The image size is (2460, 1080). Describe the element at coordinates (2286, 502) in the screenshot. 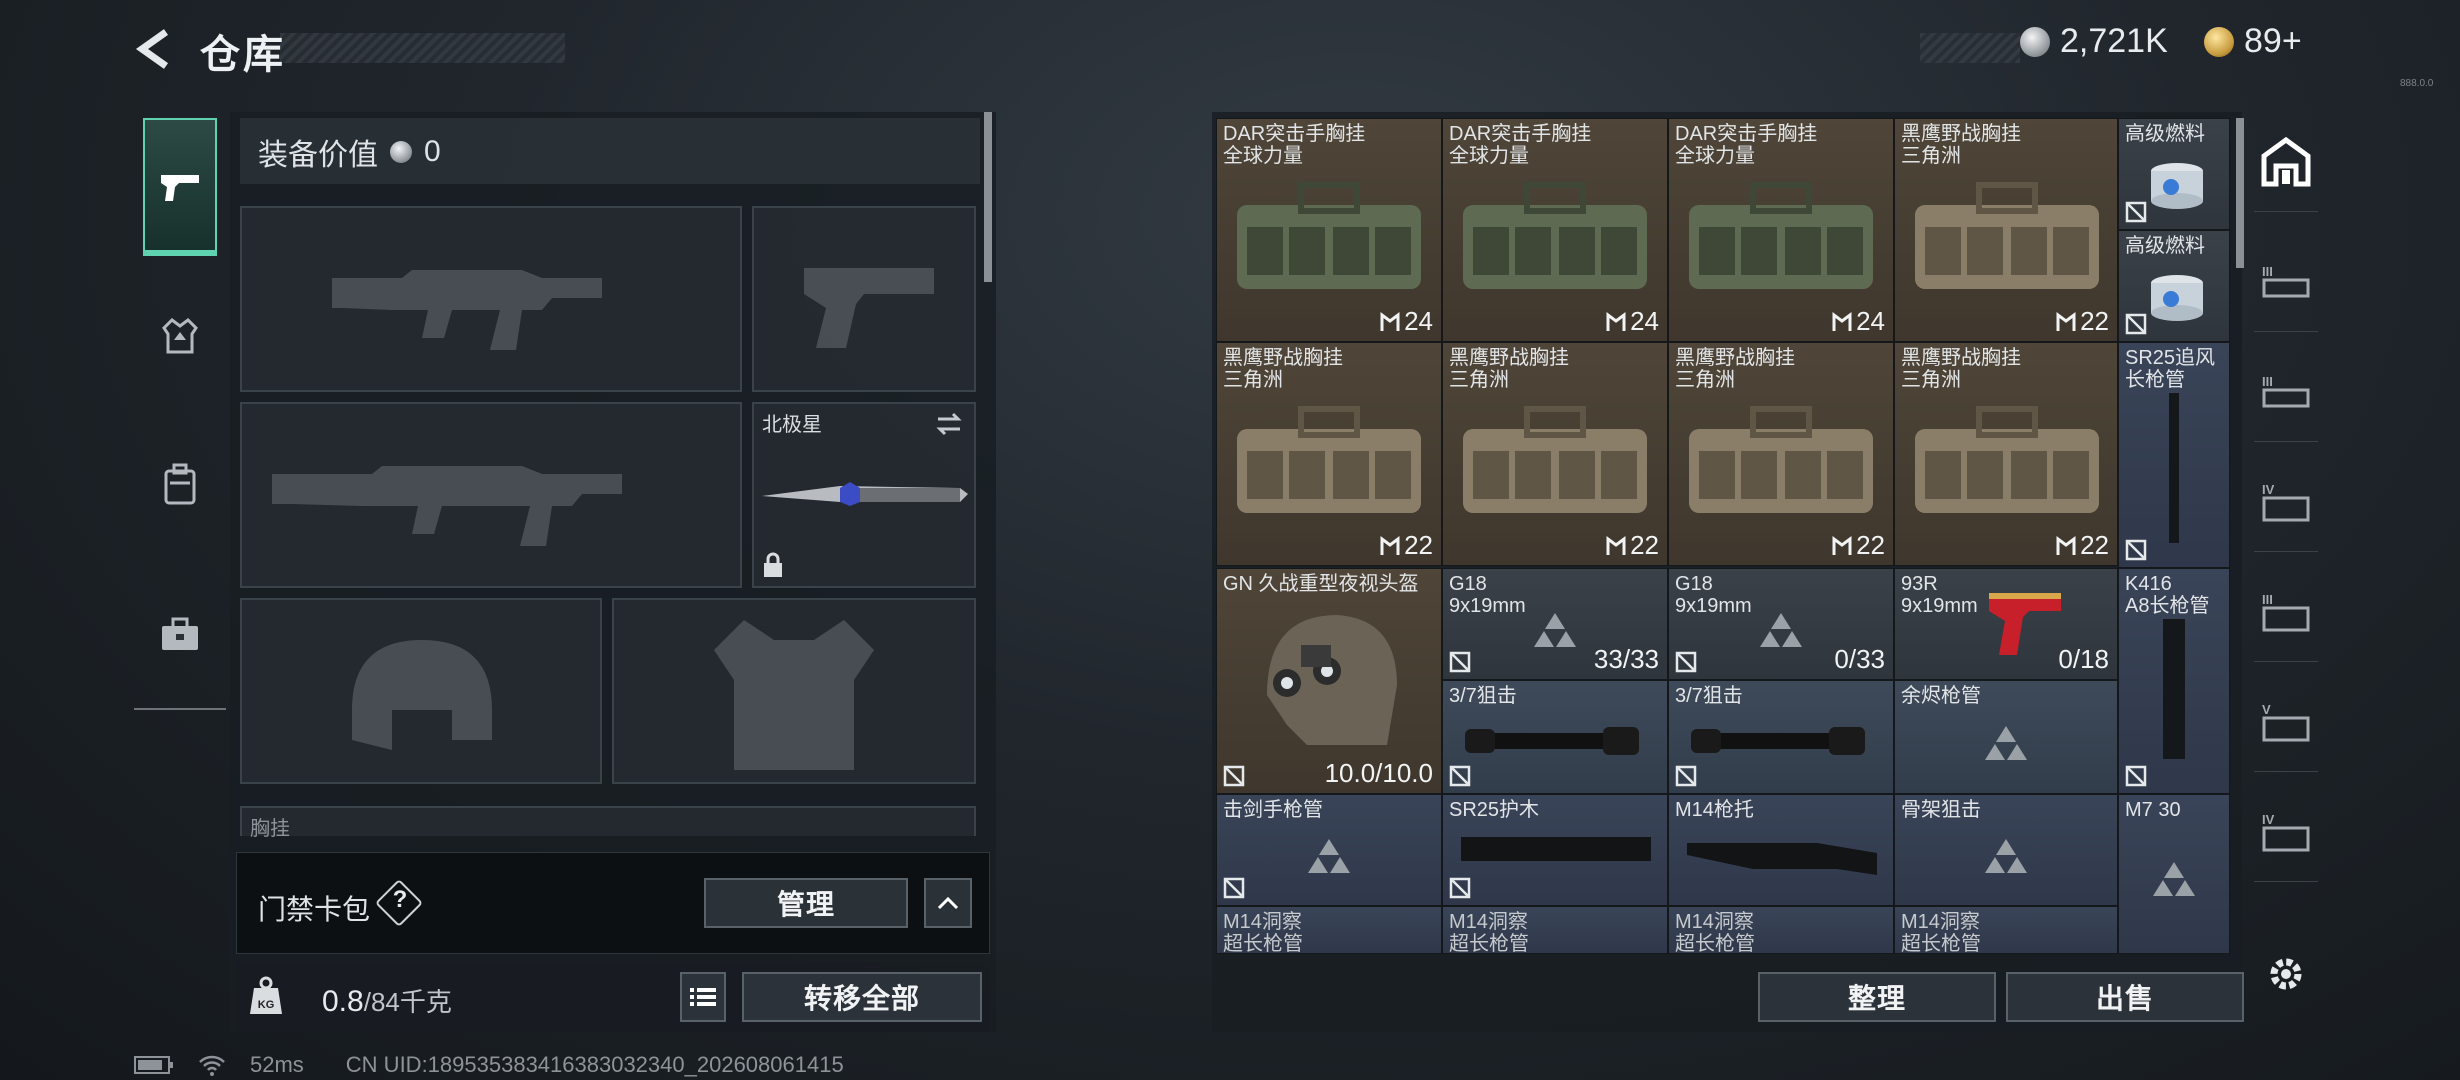

I see `storage-tab-4: IV` at that location.